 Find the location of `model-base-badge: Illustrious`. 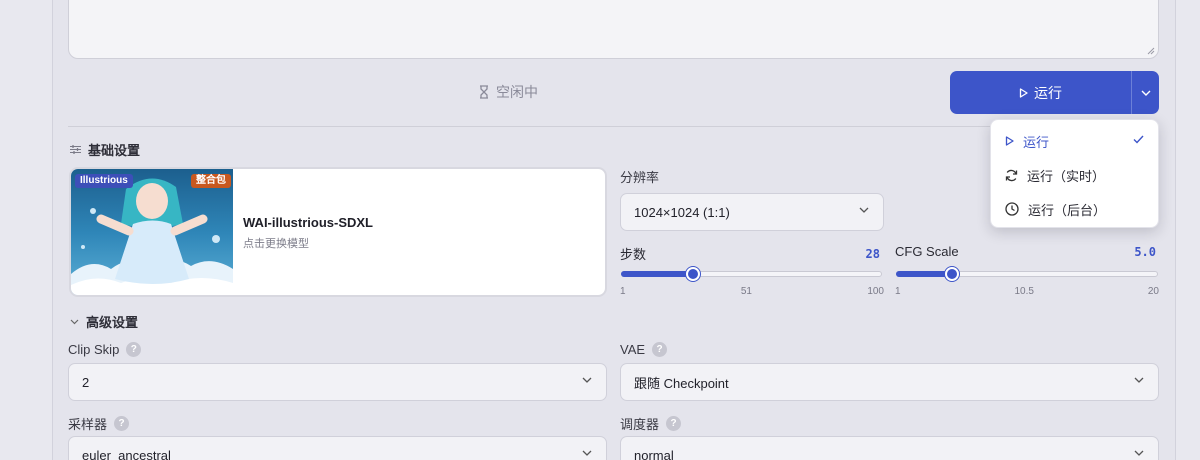

model-base-badge: Illustrious is located at coordinates (104, 181).